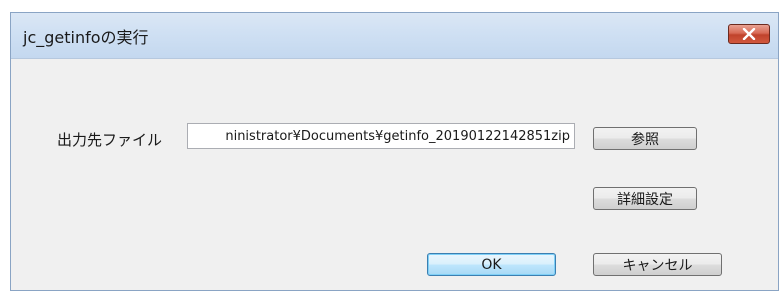 The image size is (779, 292). Describe the element at coordinates (110, 140) in the screenshot. I see `output-file-label: 出力先ファイル` at that location.